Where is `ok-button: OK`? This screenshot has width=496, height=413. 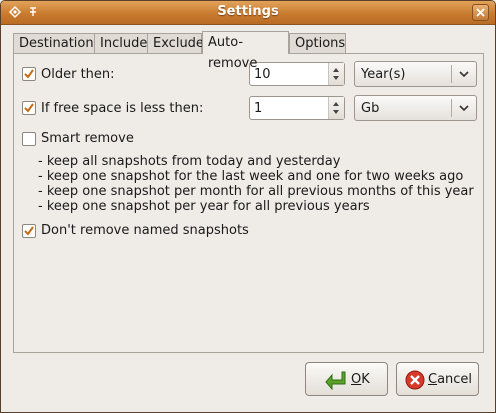 ok-button: OK is located at coordinates (346, 379).